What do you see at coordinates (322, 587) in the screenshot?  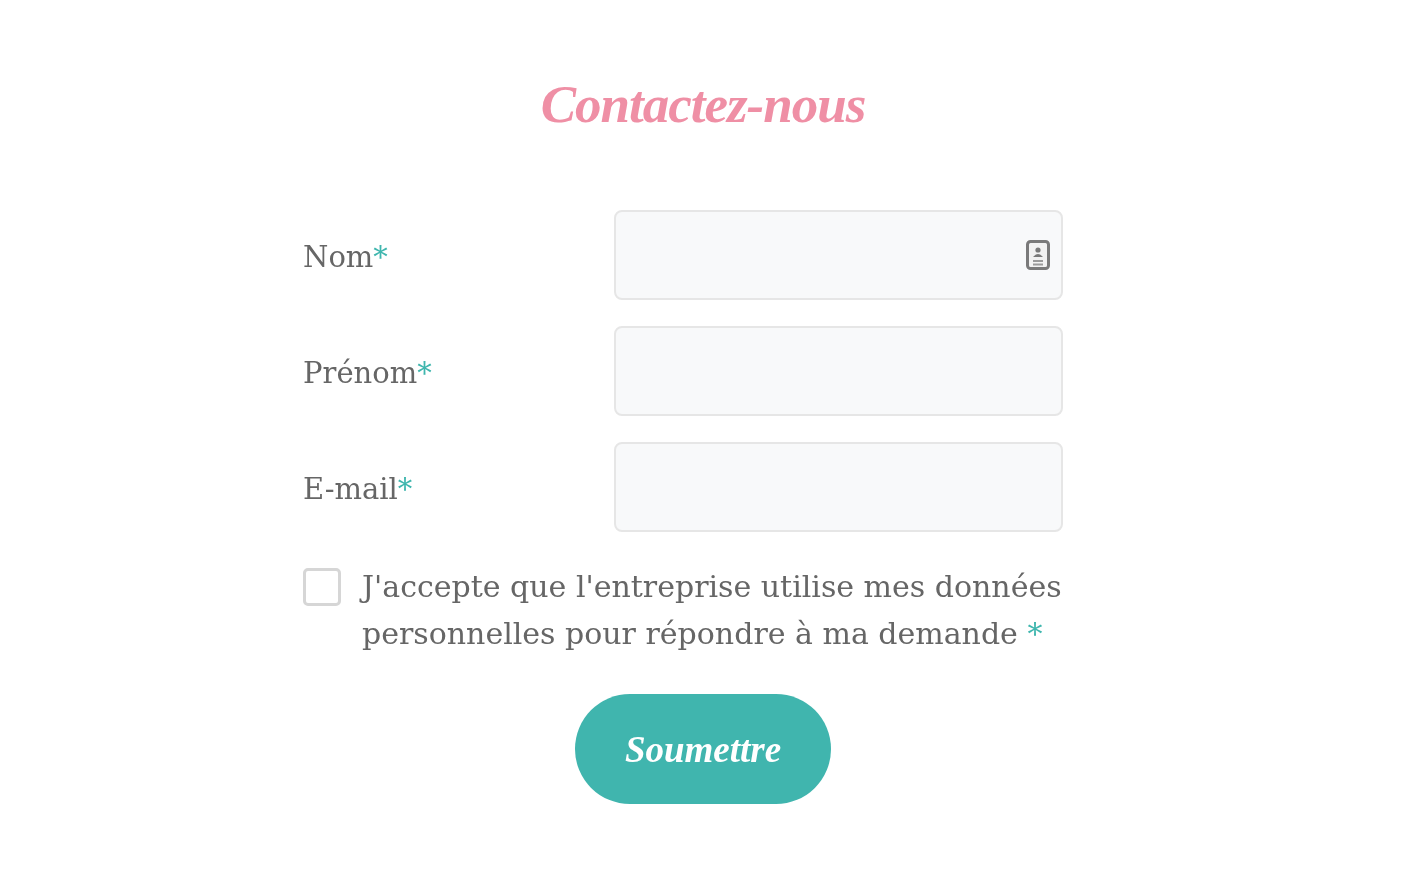 I see `consent-checkbox` at bounding box center [322, 587].